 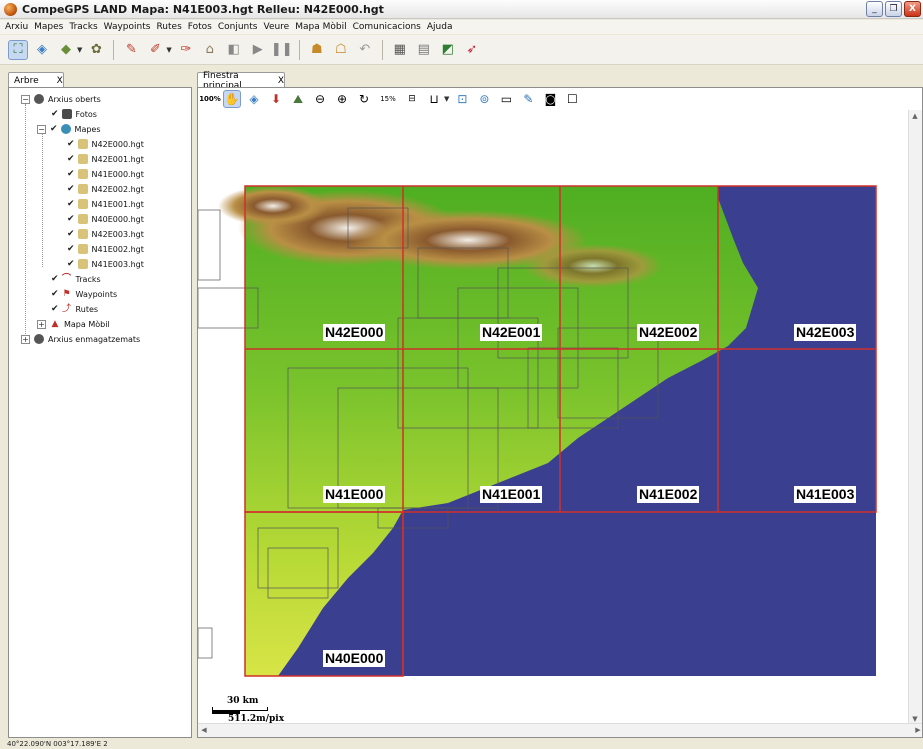 What do you see at coordinates (320, 27) in the screenshot?
I see `menu-mapa-mobil: Mapa Mòbil` at bounding box center [320, 27].